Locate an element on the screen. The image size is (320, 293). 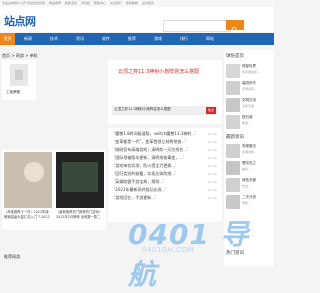
nav-item: 推荐 is located at coordinates (132, 39).